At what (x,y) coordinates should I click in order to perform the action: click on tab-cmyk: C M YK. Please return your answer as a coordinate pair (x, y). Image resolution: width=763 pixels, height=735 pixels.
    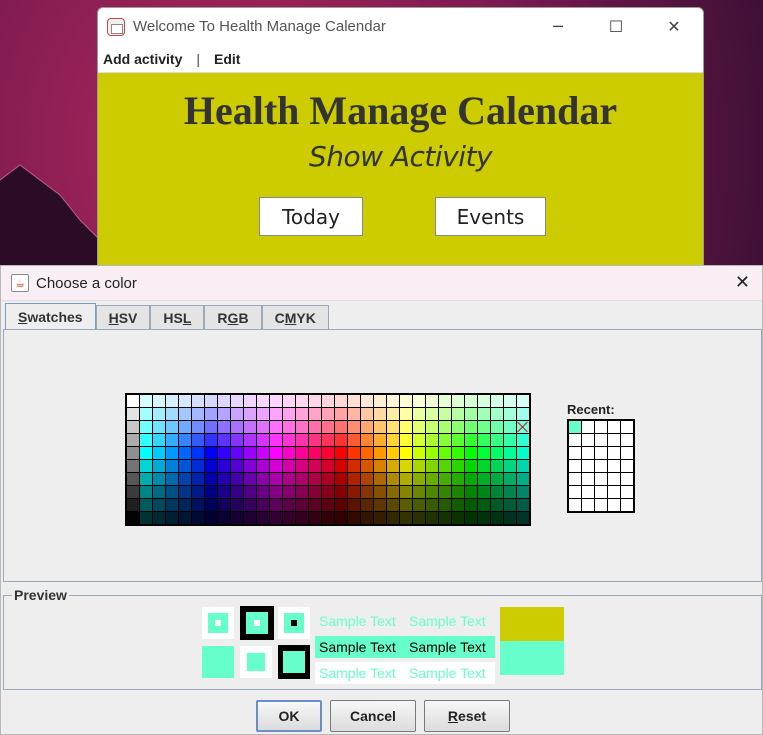
    Looking at the image, I should click on (295, 317).